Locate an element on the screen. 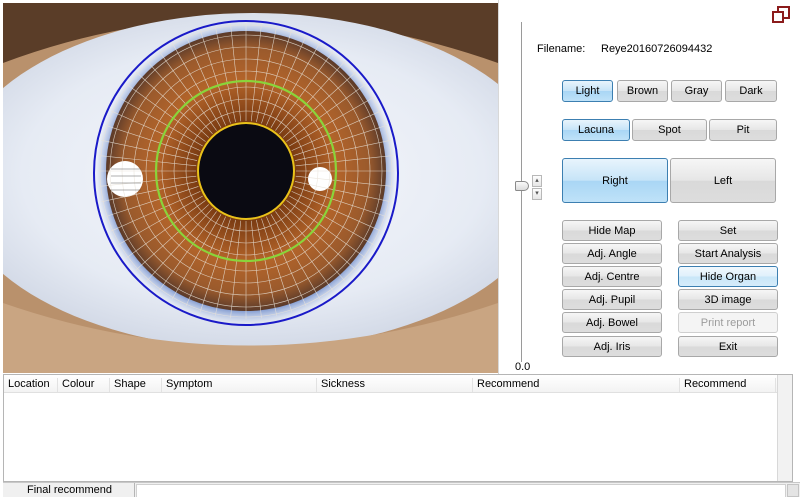 The height and width of the screenshot is (497, 800). color-brown-button: Brown is located at coordinates (642, 91).